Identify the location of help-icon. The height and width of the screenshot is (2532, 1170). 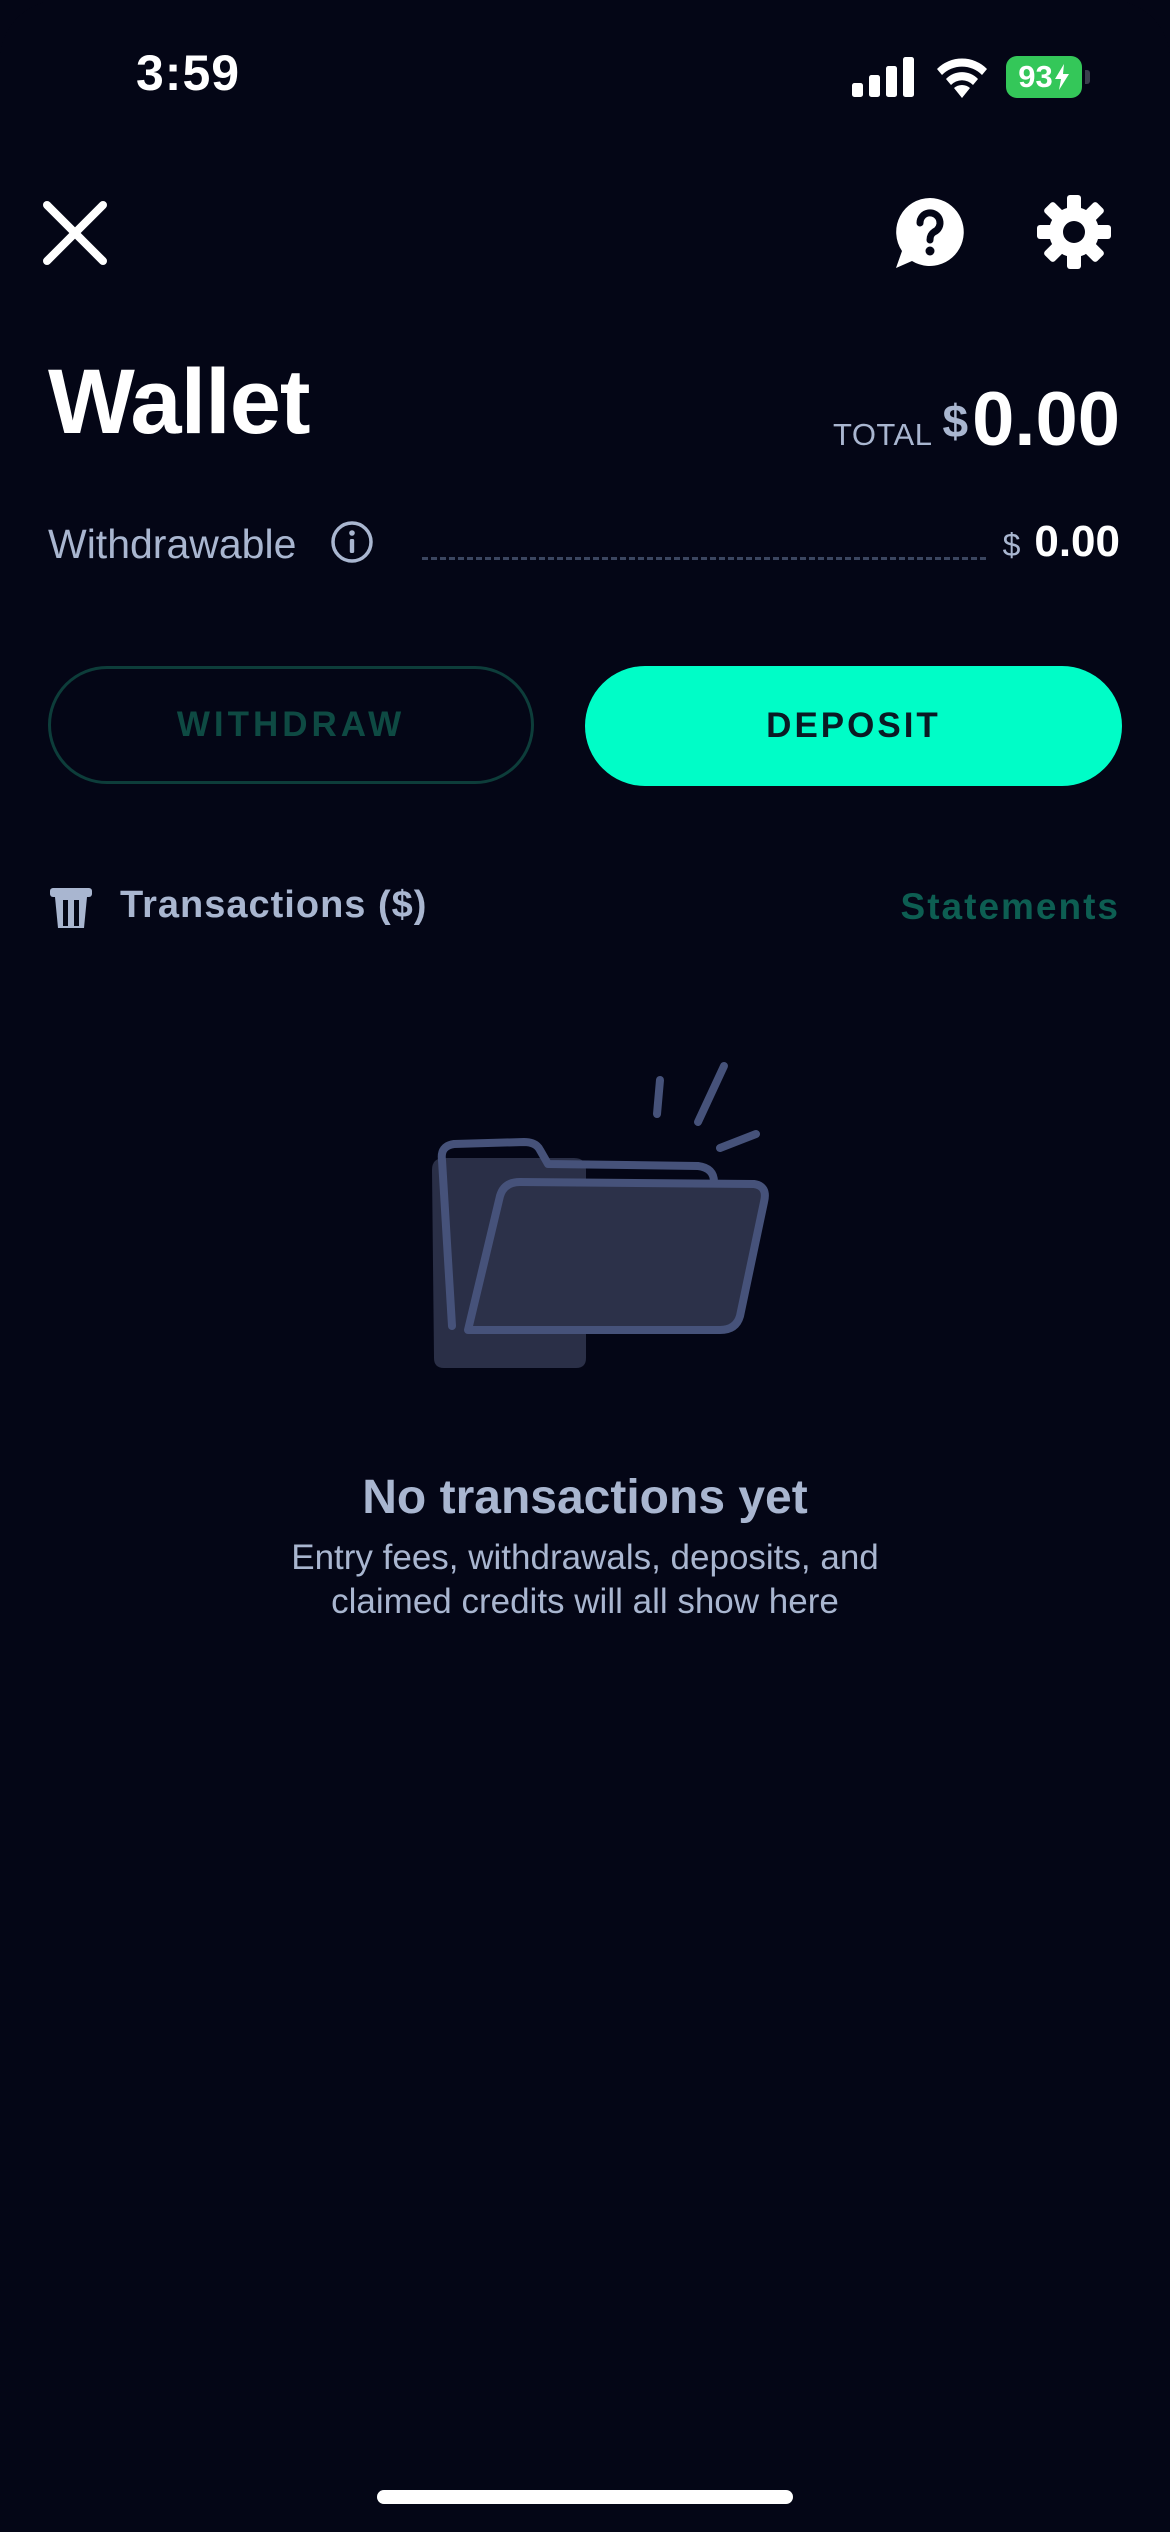
(930, 232).